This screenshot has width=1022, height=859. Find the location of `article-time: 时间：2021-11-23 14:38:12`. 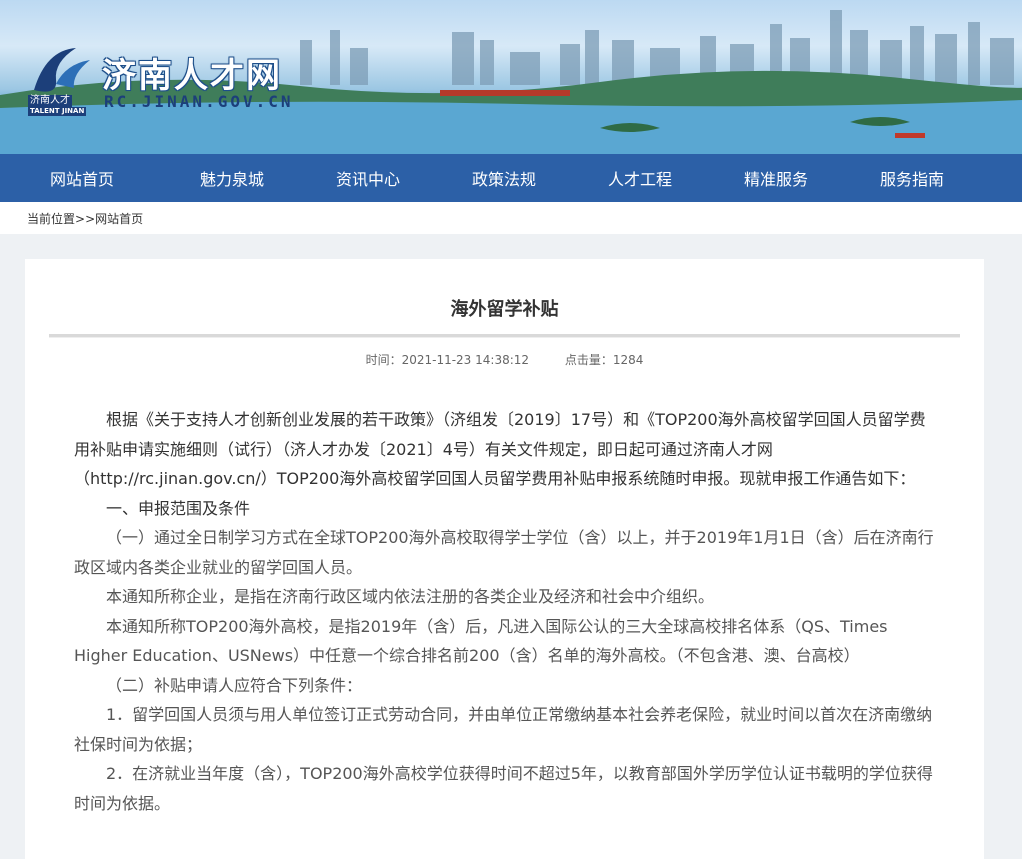

article-time: 时间：2021-11-23 14:38:12 is located at coordinates (447, 360).